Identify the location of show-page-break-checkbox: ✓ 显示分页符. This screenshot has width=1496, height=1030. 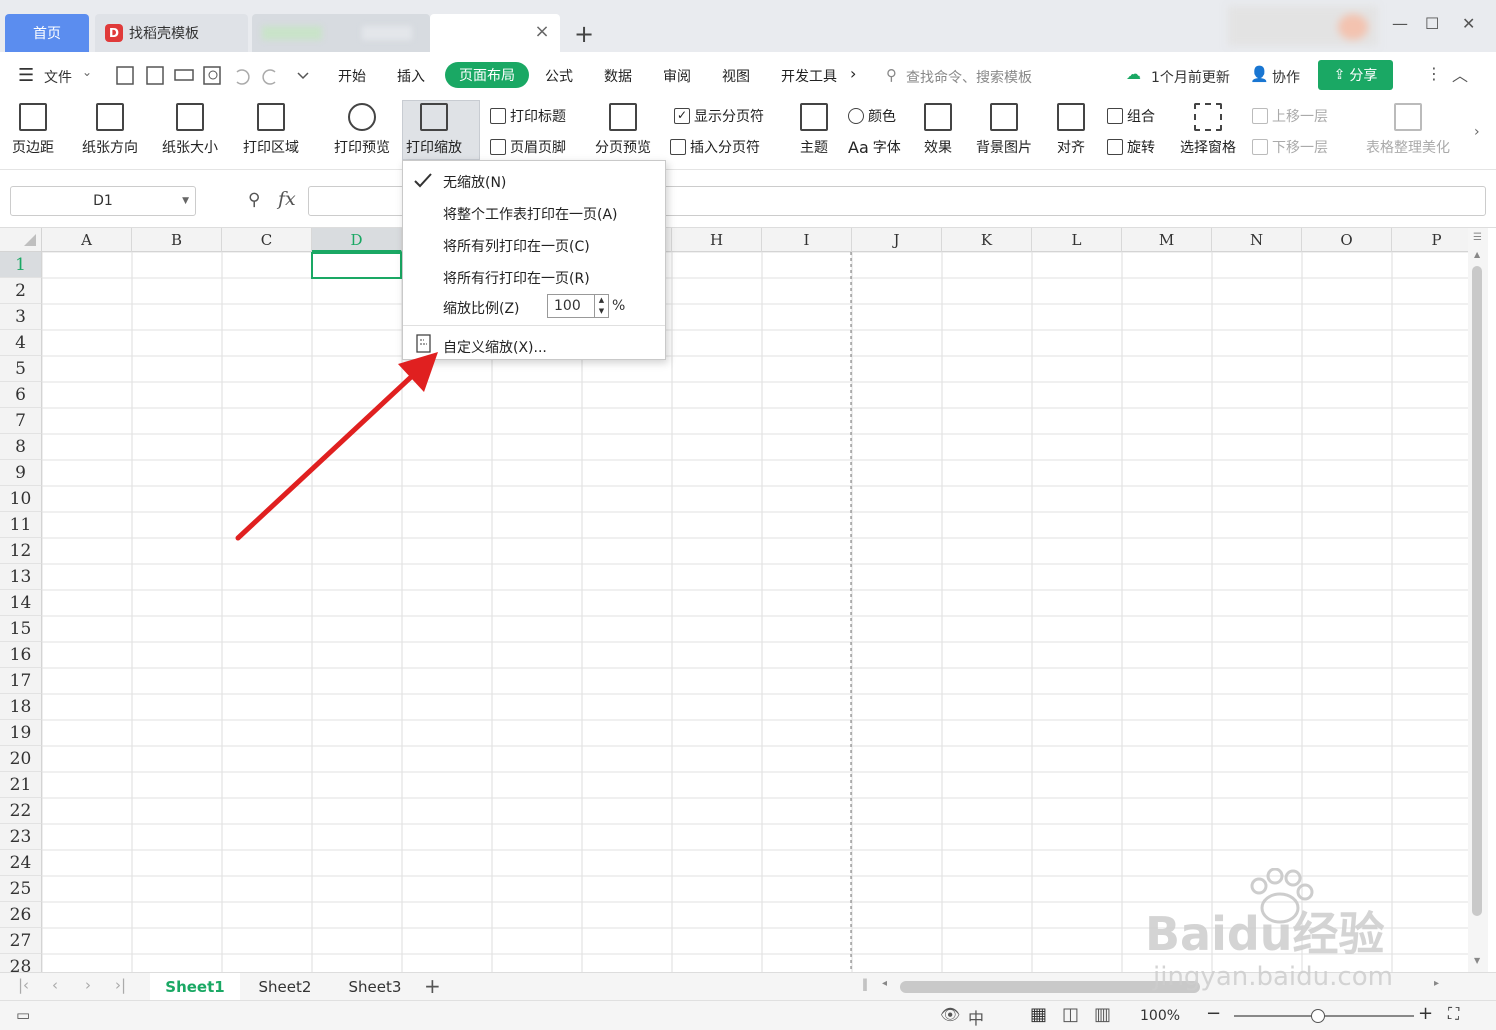
(719, 116).